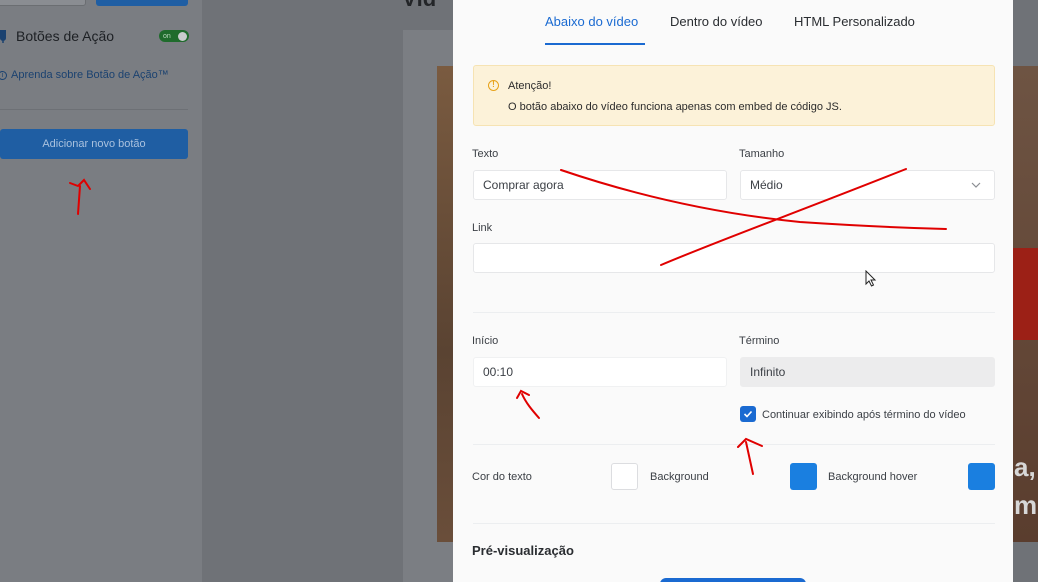 The height and width of the screenshot is (582, 1038). I want to click on warning-icon: !, so click(493, 85).